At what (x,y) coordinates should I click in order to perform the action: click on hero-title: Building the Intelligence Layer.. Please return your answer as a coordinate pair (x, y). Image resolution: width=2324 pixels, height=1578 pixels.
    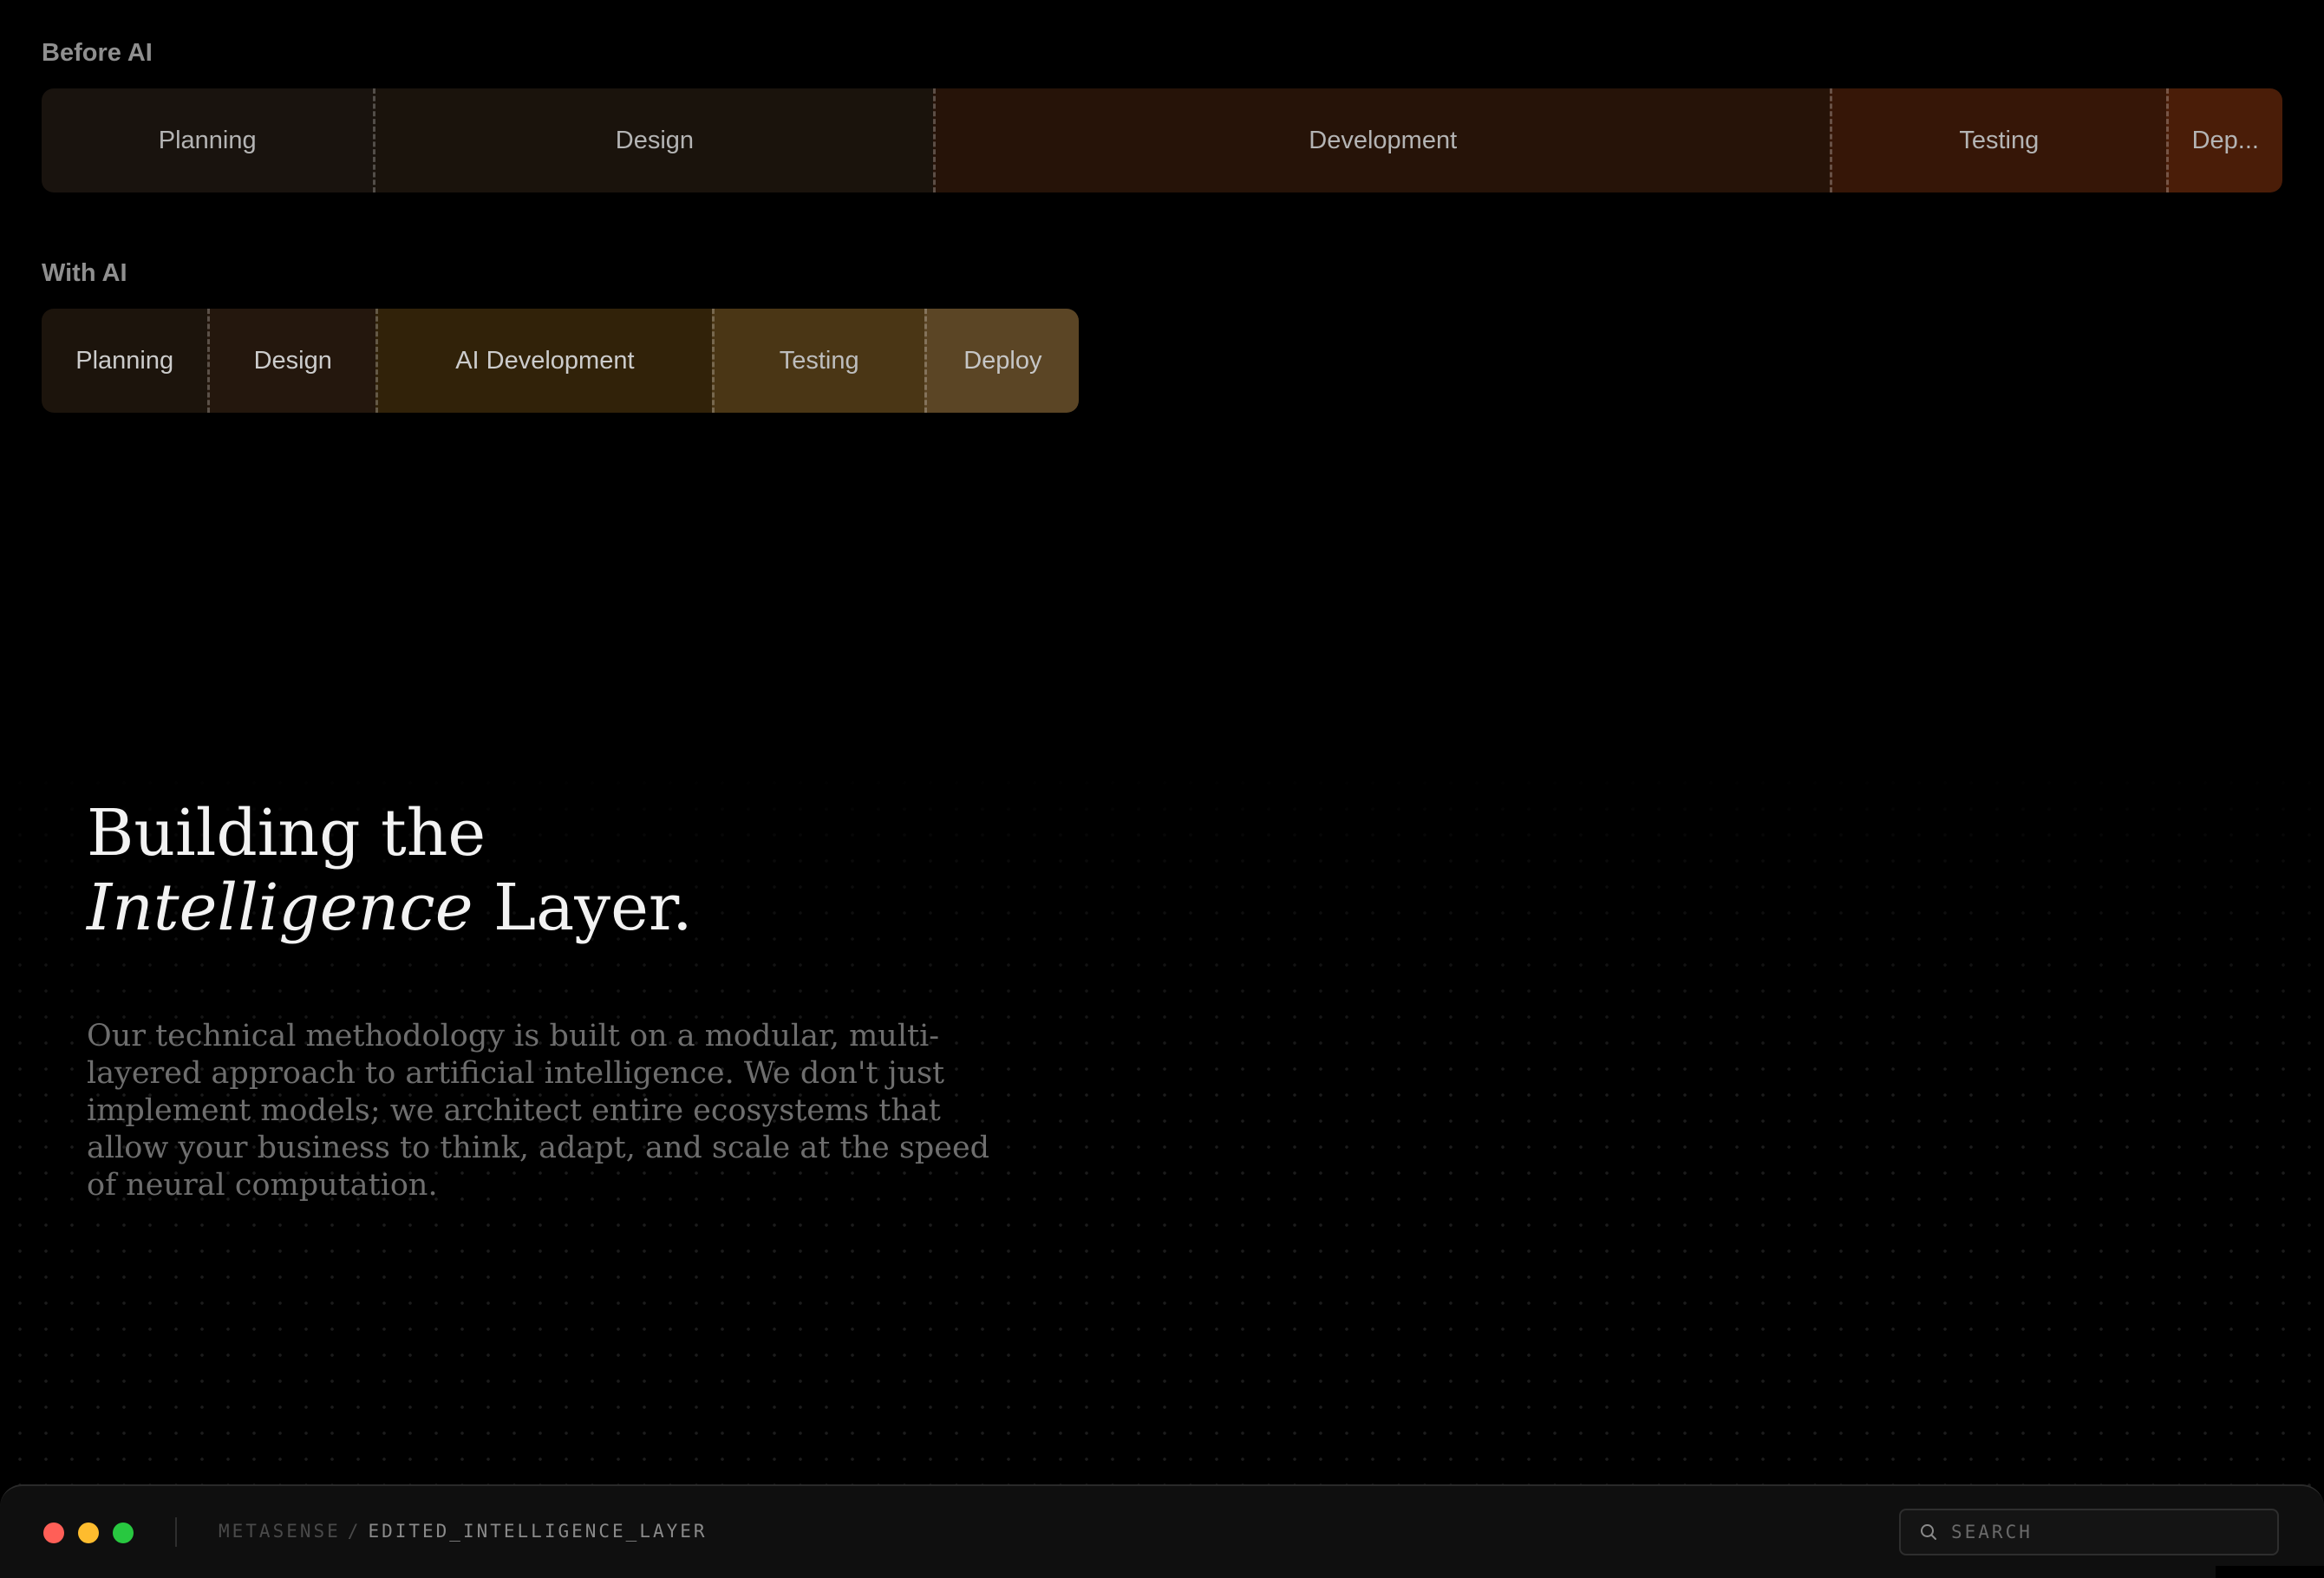
    Looking at the image, I should click on (390, 870).